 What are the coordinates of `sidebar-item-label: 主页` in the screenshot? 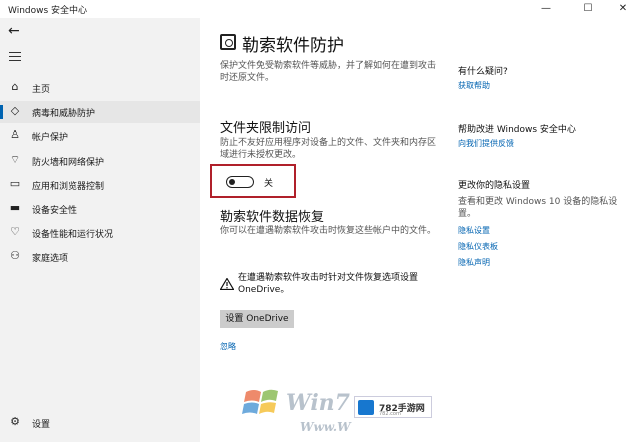 It's located at (41, 90).